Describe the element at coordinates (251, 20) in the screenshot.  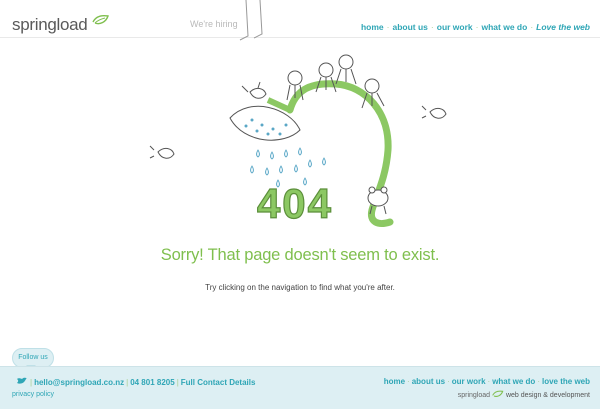
I see `hanging-legs-icon` at that location.